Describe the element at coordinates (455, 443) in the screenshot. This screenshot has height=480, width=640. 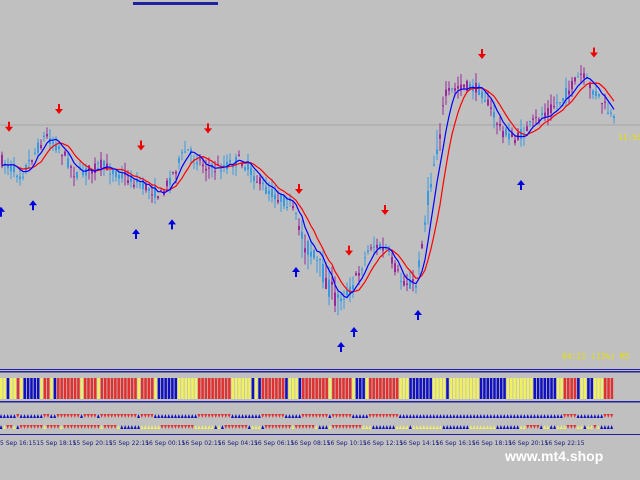
I see `time-axis-label: 16 Sep 16:15` at that location.